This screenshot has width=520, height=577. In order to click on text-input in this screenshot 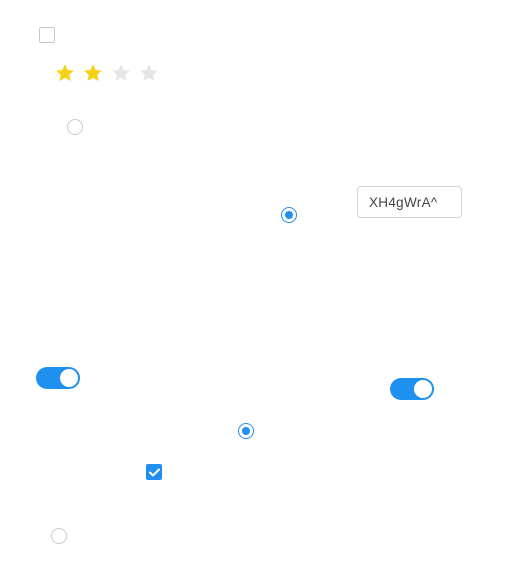, I will do `click(409, 202)`.